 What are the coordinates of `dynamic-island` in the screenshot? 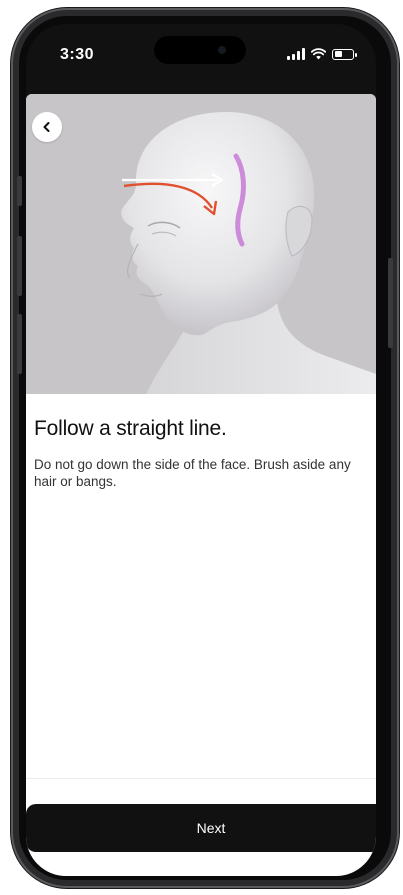 It's located at (200, 50).